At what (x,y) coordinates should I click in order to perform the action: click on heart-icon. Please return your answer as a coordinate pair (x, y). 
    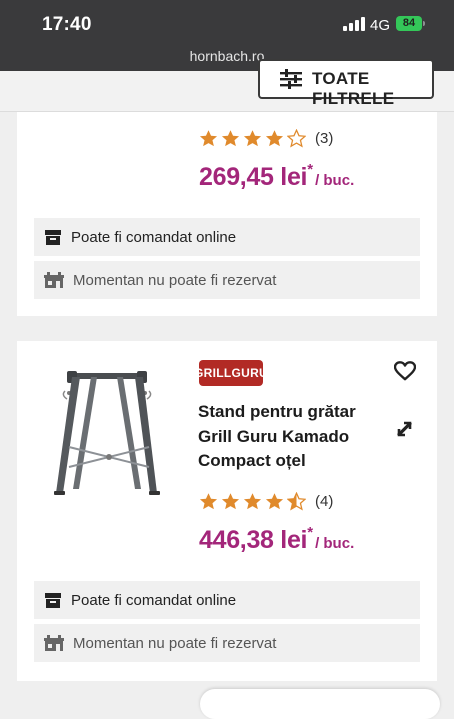
    Looking at the image, I should click on (405, 371).